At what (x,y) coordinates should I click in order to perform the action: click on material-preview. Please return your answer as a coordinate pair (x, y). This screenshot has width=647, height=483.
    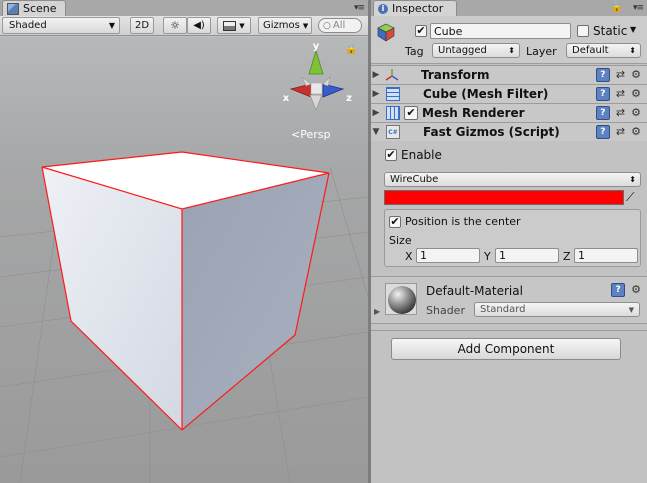
    Looking at the image, I should click on (401, 299).